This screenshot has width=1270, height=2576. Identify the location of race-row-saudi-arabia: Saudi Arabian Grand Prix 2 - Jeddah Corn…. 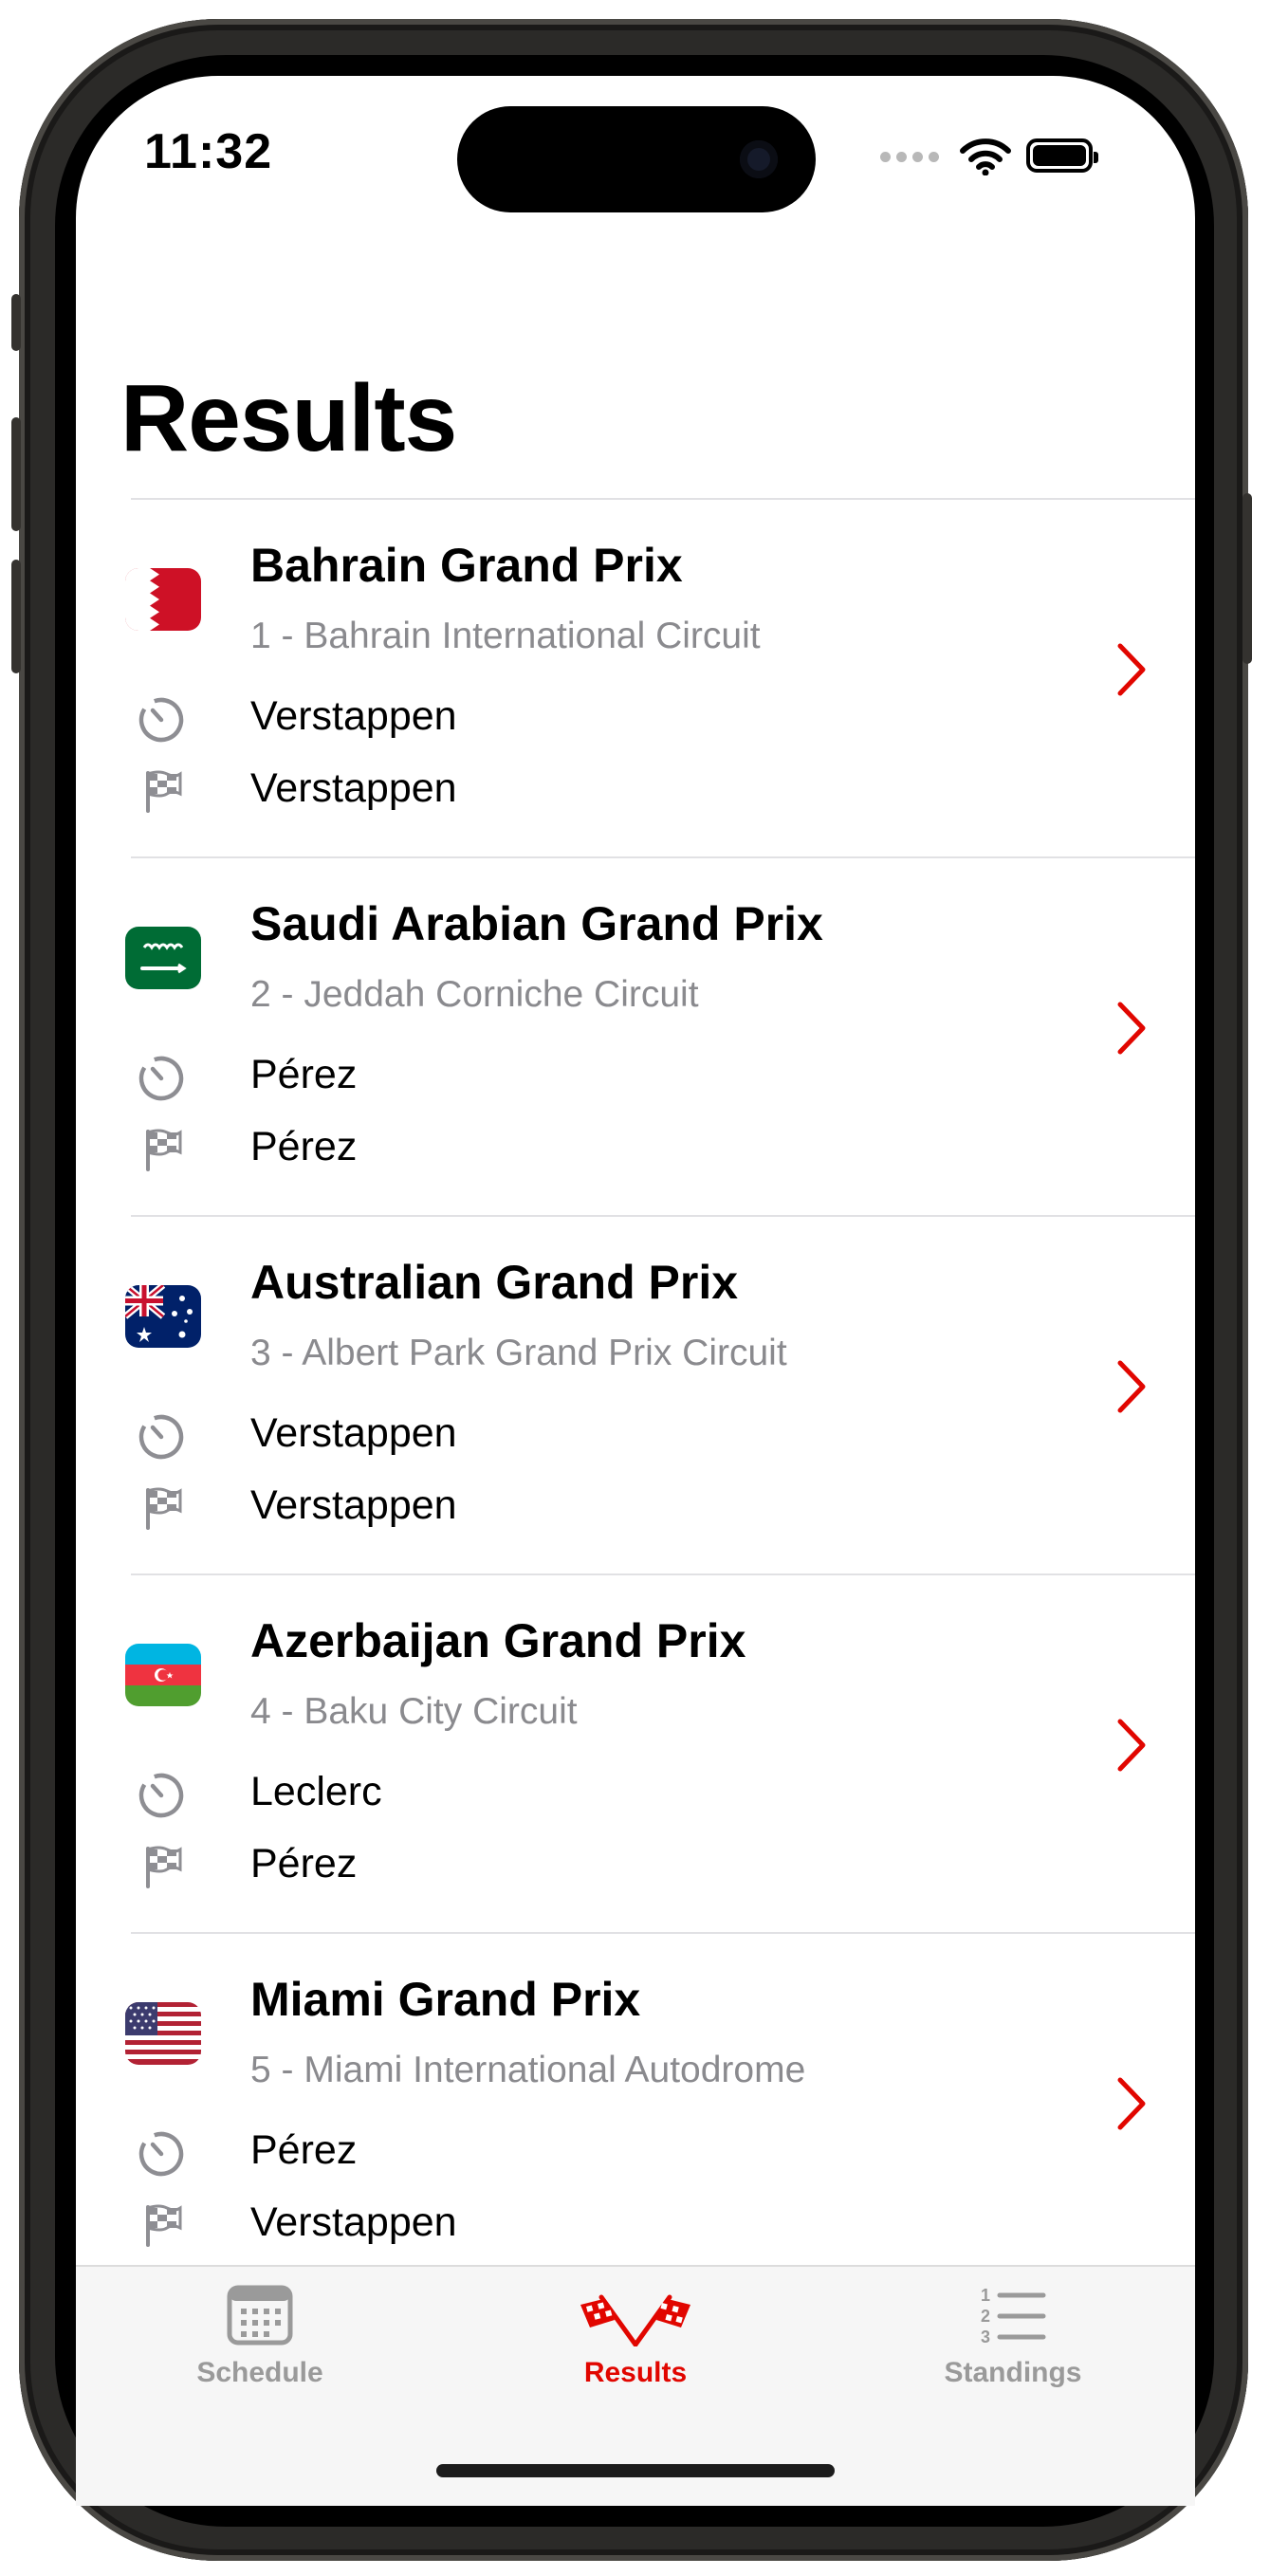
(660, 1035).